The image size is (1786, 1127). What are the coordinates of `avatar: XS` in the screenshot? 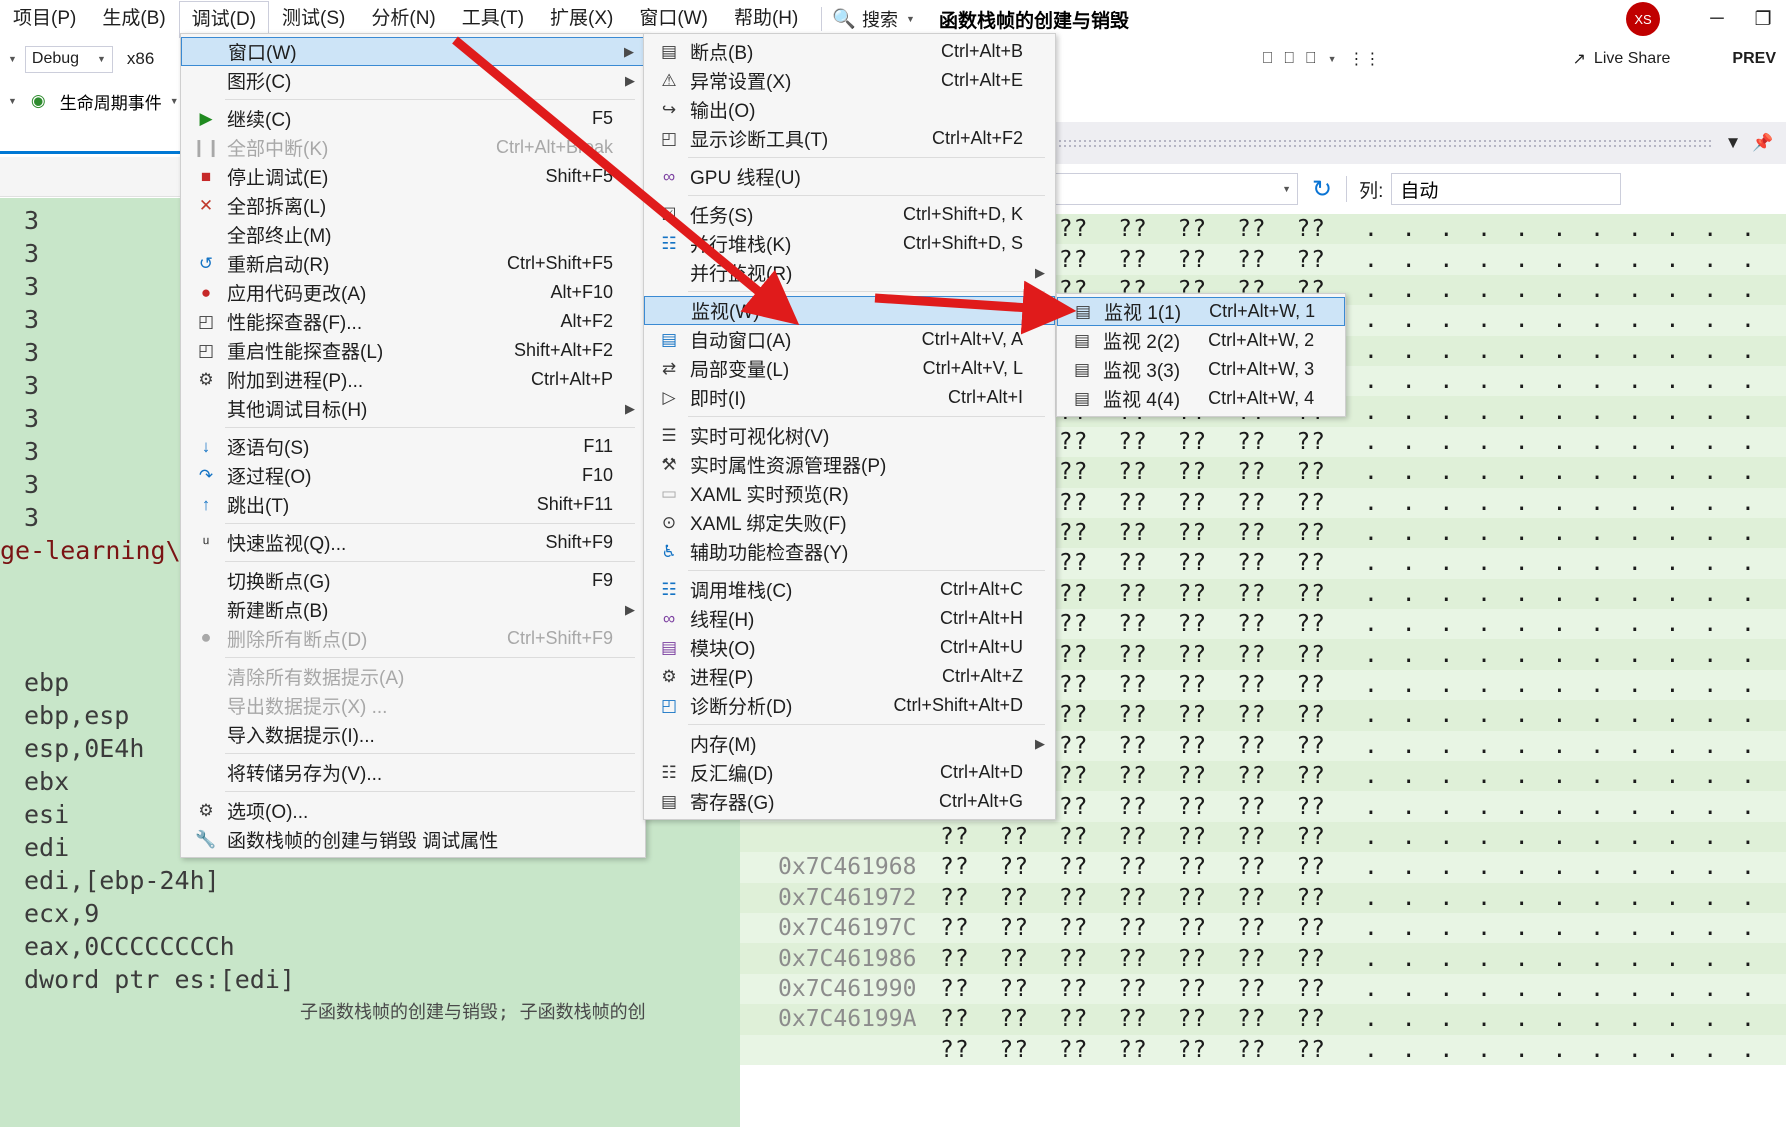 It's located at (1643, 19).